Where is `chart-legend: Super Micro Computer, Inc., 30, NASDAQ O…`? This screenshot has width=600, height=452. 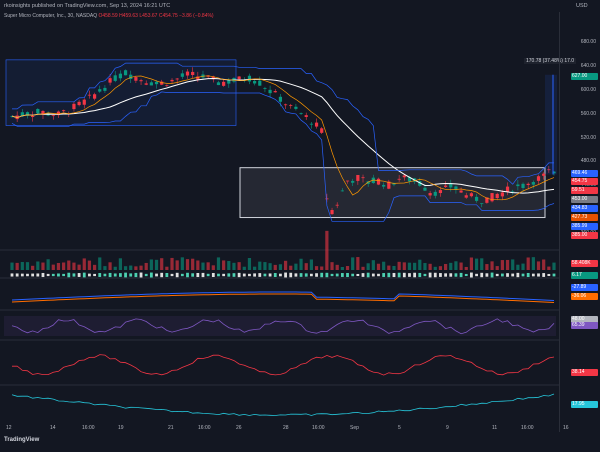
chart-legend: Super Micro Computer, Inc., 30, NASDAQ O… is located at coordinates (109, 16).